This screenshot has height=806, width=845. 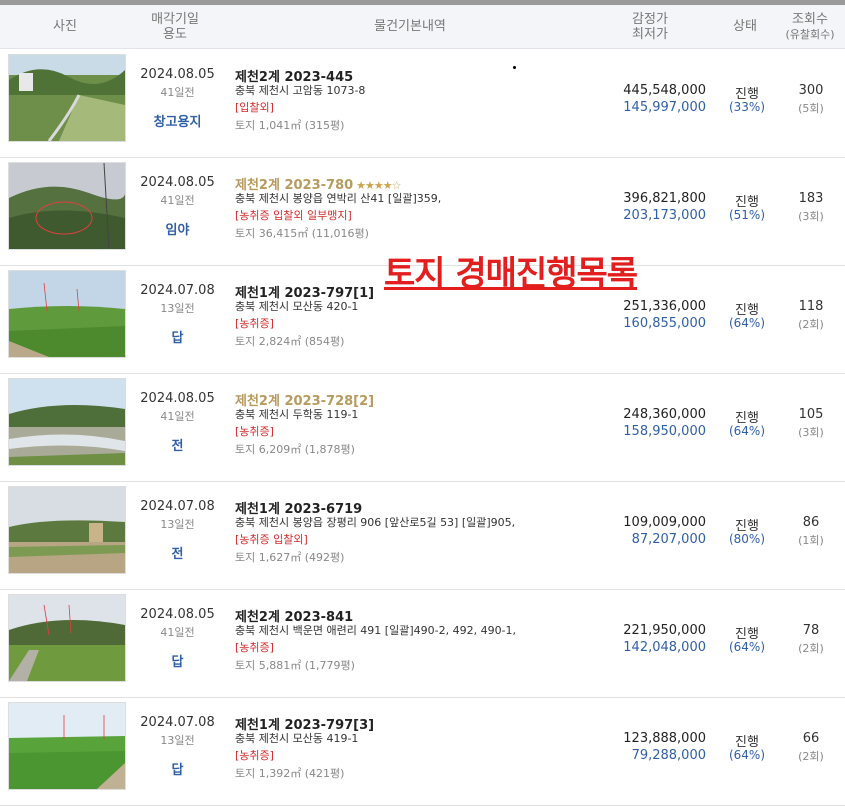 I want to click on condition-tags: [입찰외], so click(x=254, y=107).